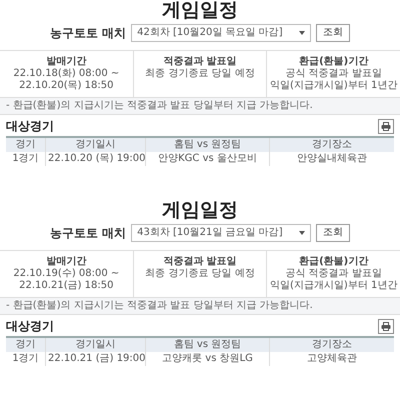 This screenshot has width=400, height=400. Describe the element at coordinates (208, 159) in the screenshot. I see `table-cell: 안양KGC vs 울산모비` at that location.